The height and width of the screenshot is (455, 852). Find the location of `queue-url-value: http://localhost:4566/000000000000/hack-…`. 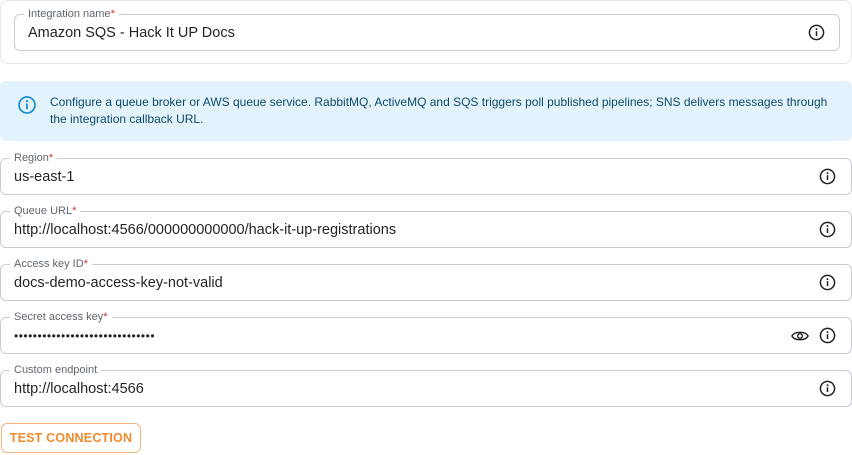

queue-url-value: http://localhost:4566/000000000000/hack-… is located at coordinates (205, 229).